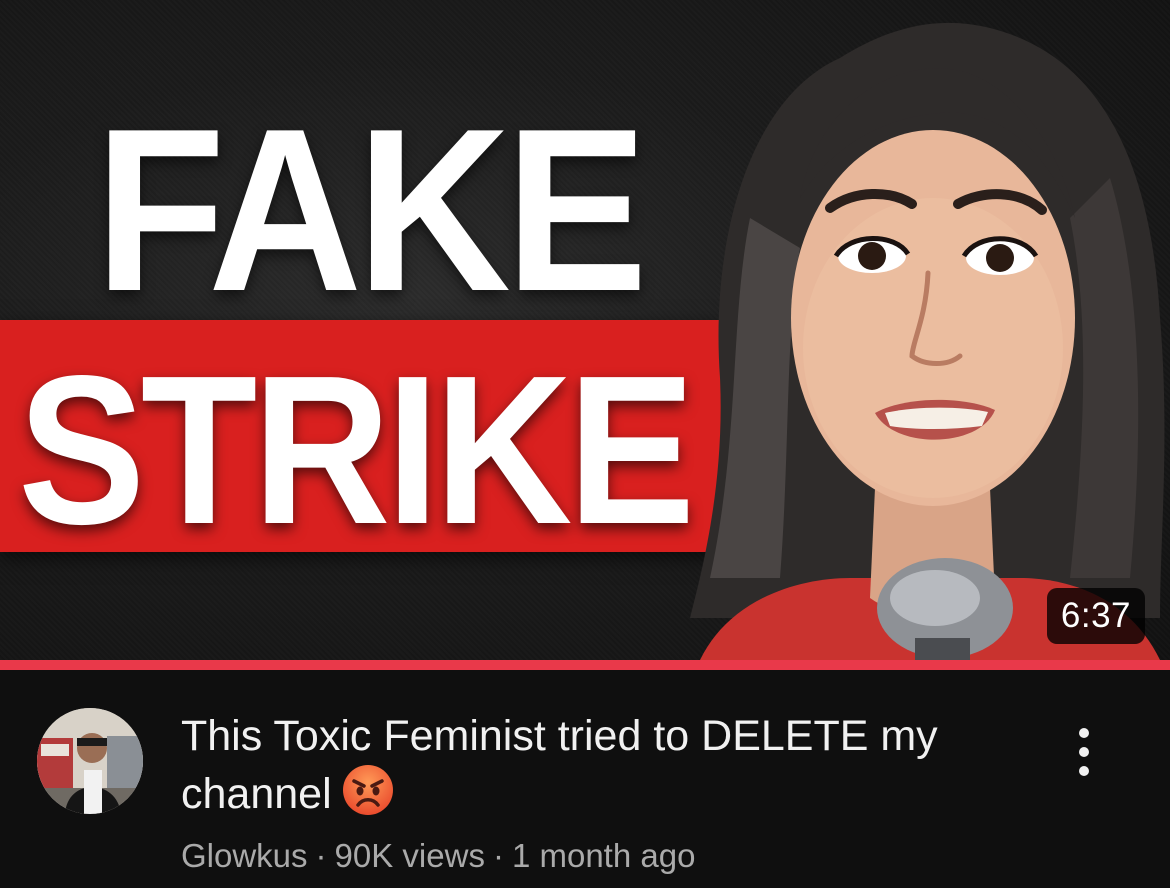 This screenshot has height=888, width=1170. I want to click on more-options-button, so click(1084, 752).